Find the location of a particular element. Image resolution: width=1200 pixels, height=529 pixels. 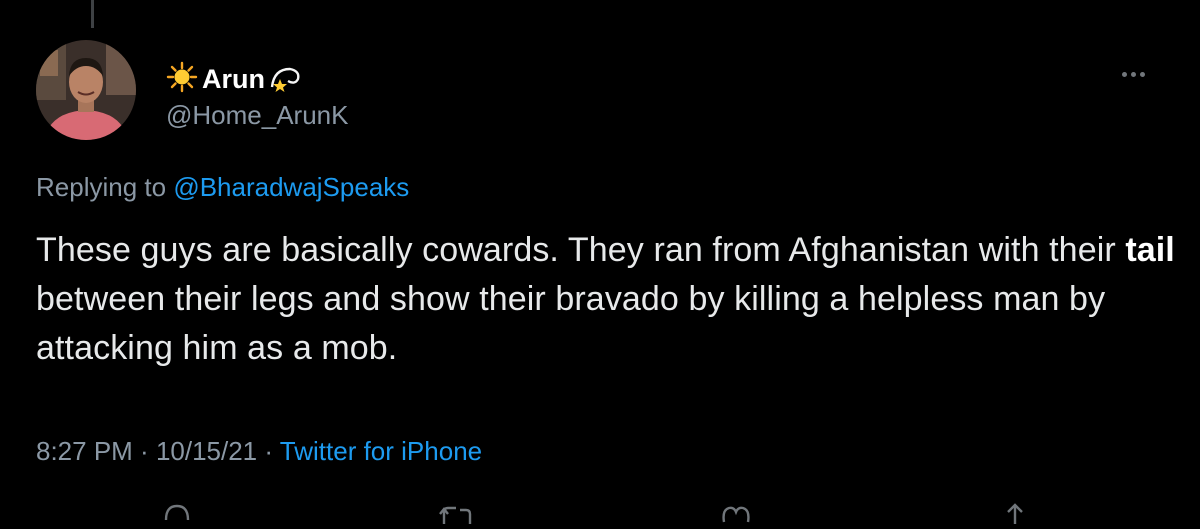

tweet-date: 10/15/21 is located at coordinates (206, 451).